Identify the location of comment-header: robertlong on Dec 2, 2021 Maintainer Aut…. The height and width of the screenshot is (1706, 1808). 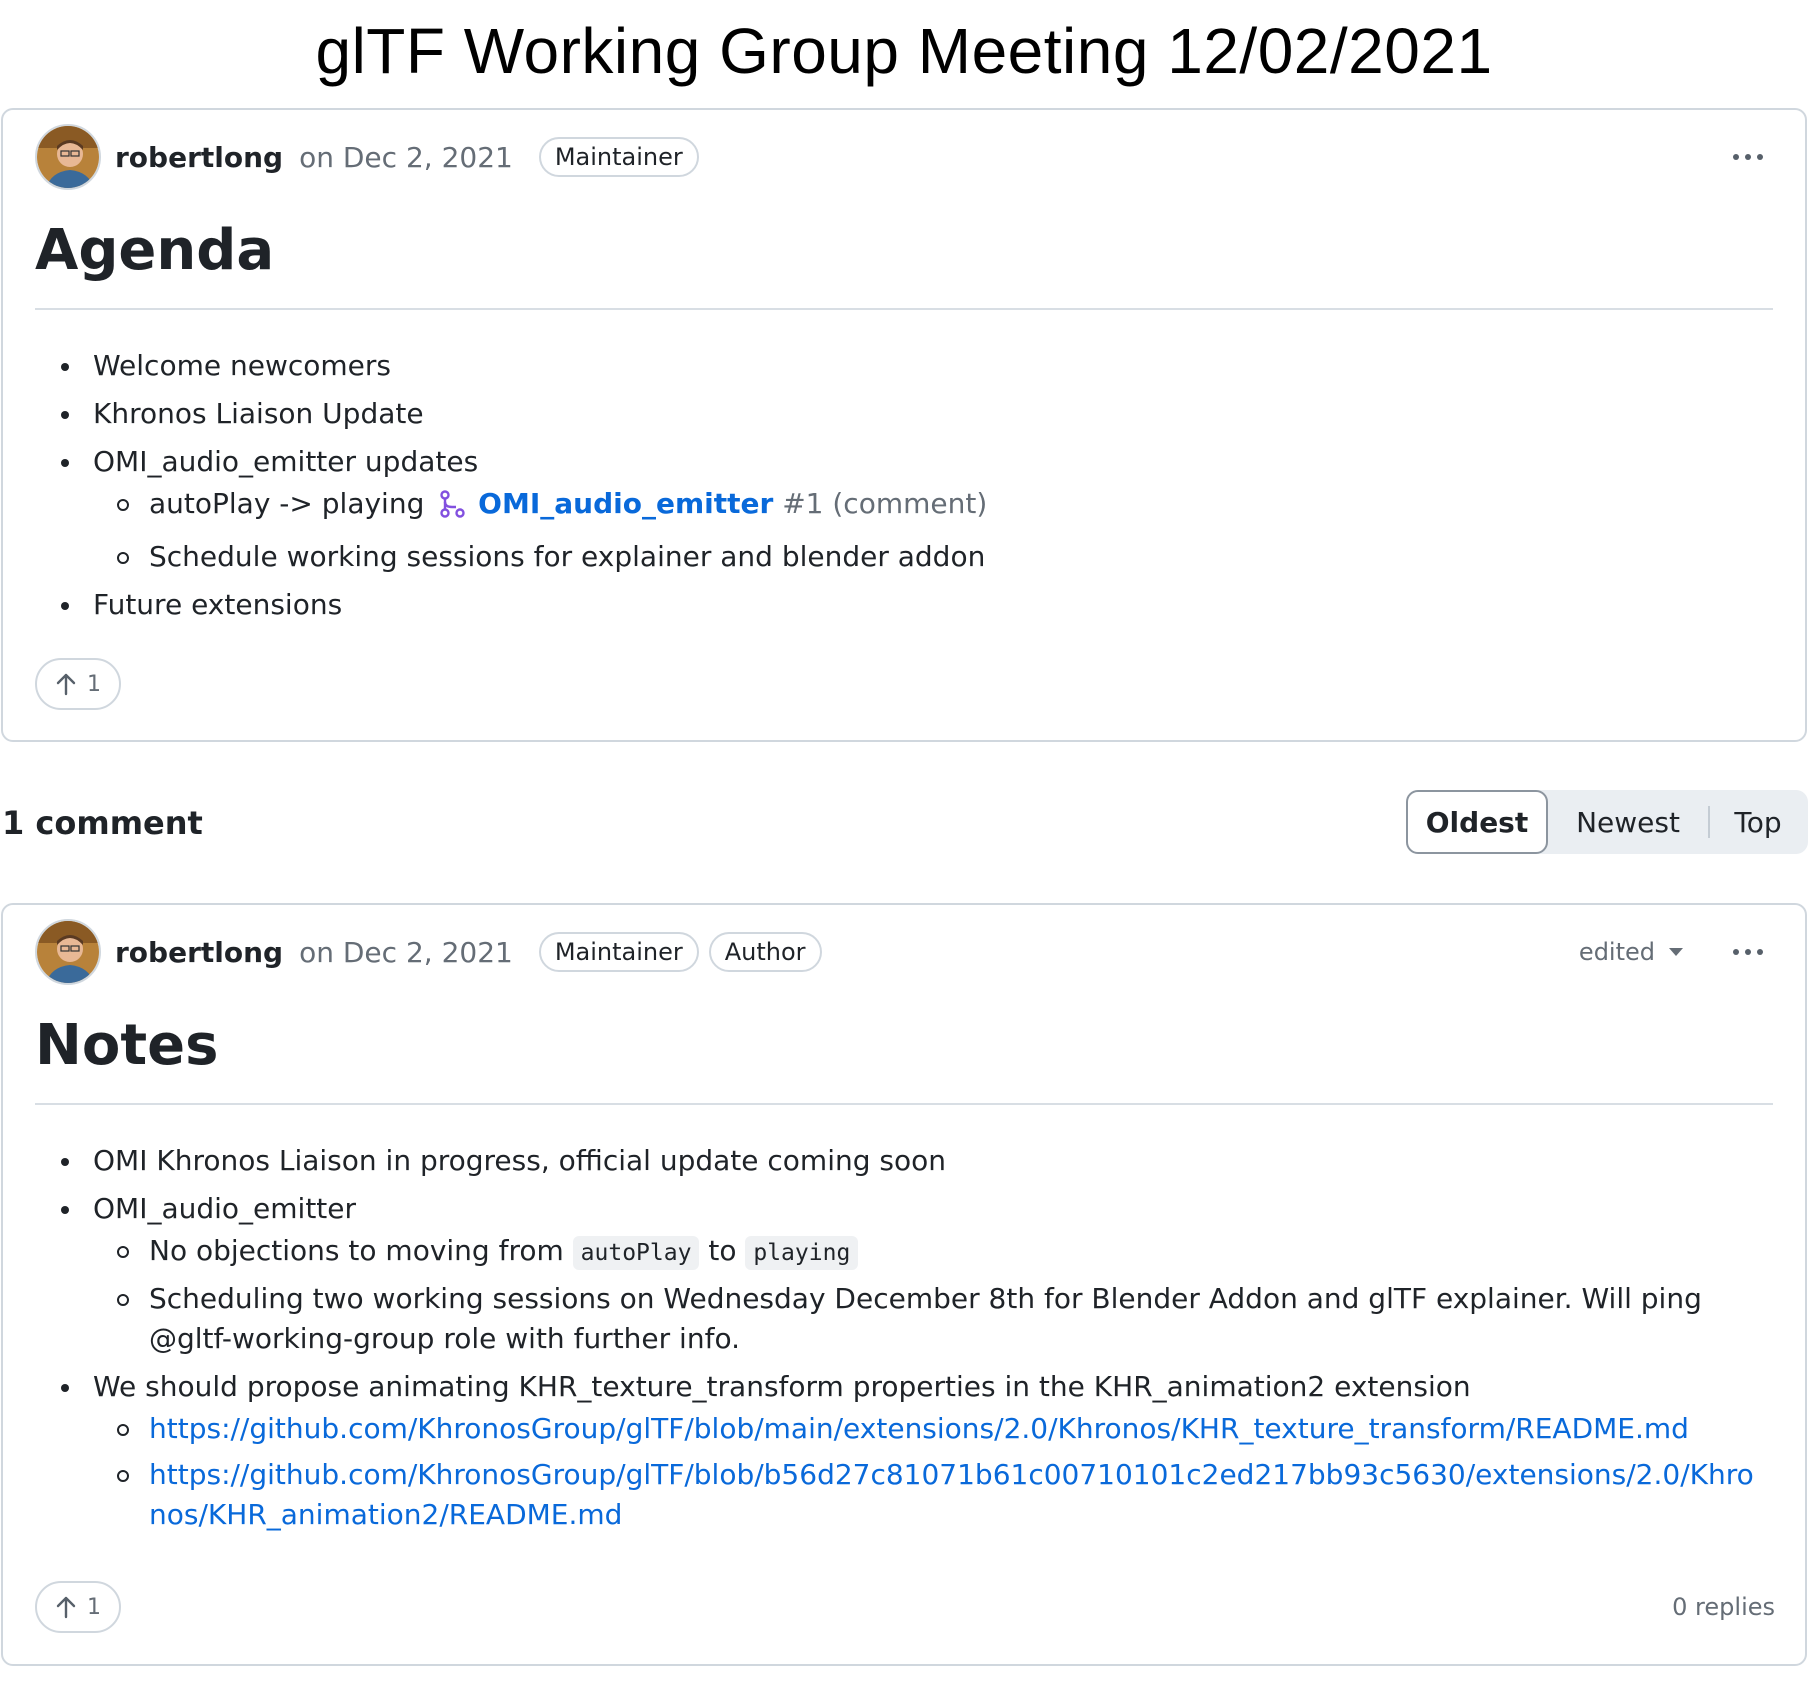
(904, 952).